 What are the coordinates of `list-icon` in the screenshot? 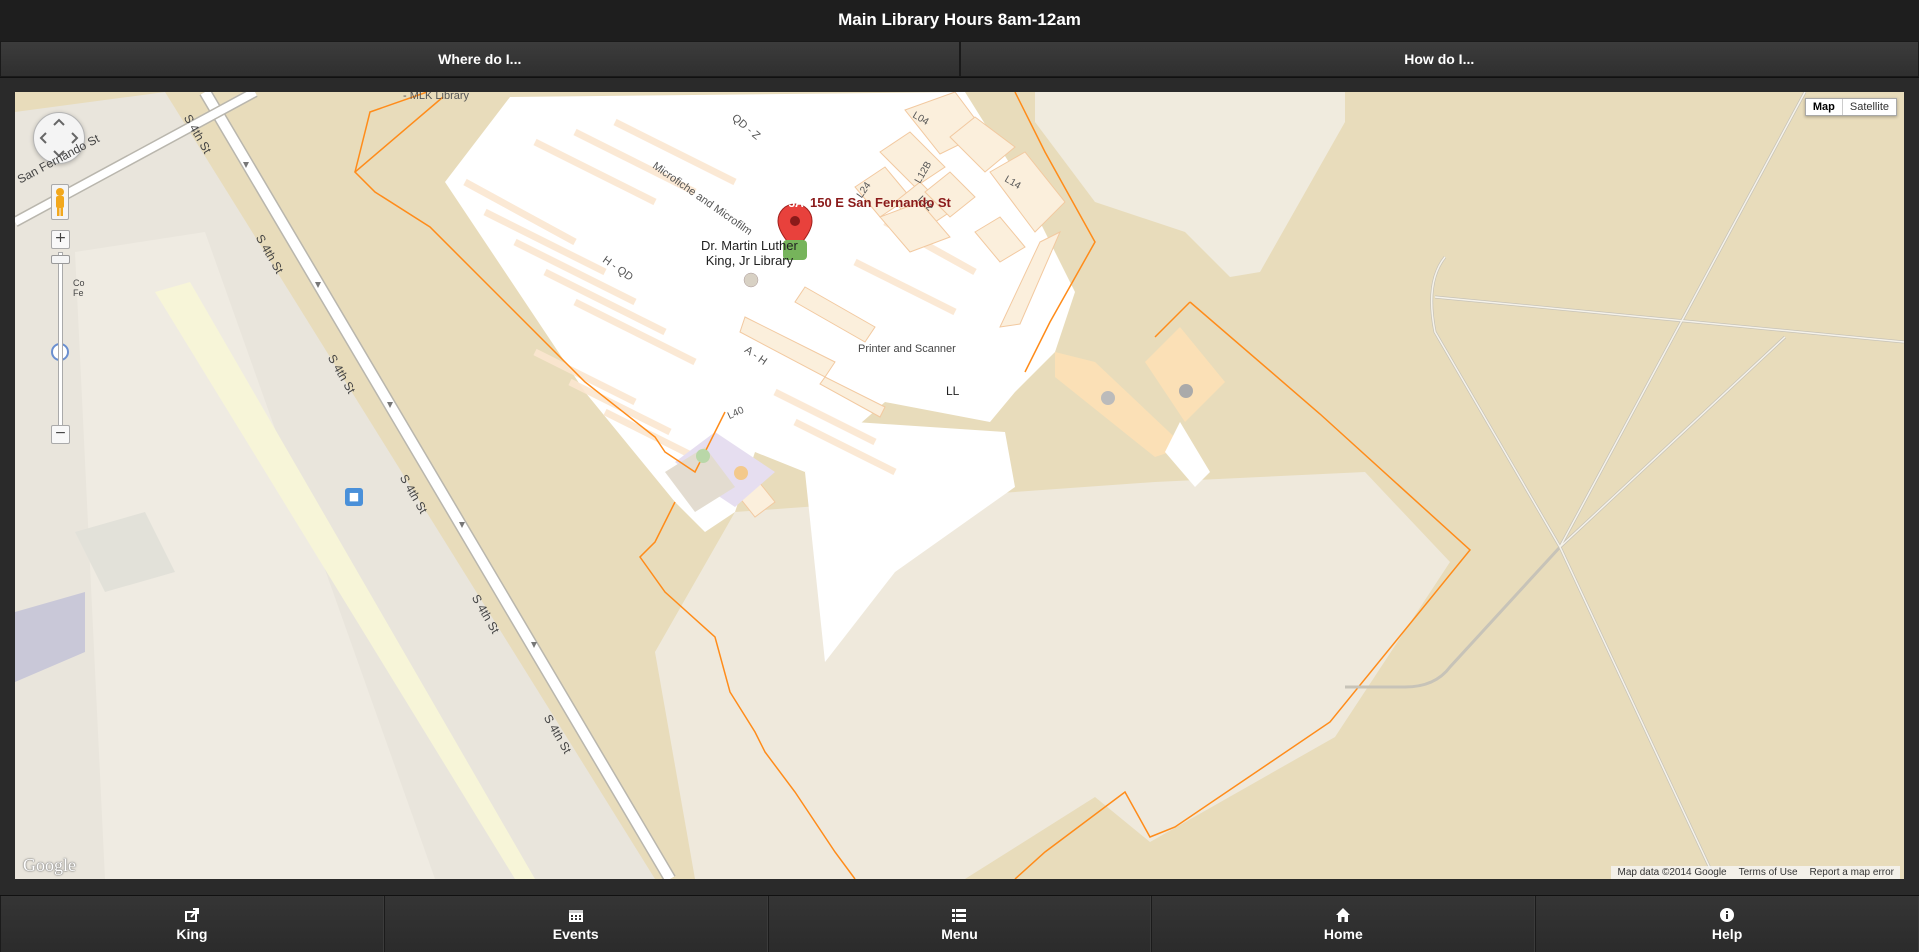 It's located at (959, 915).